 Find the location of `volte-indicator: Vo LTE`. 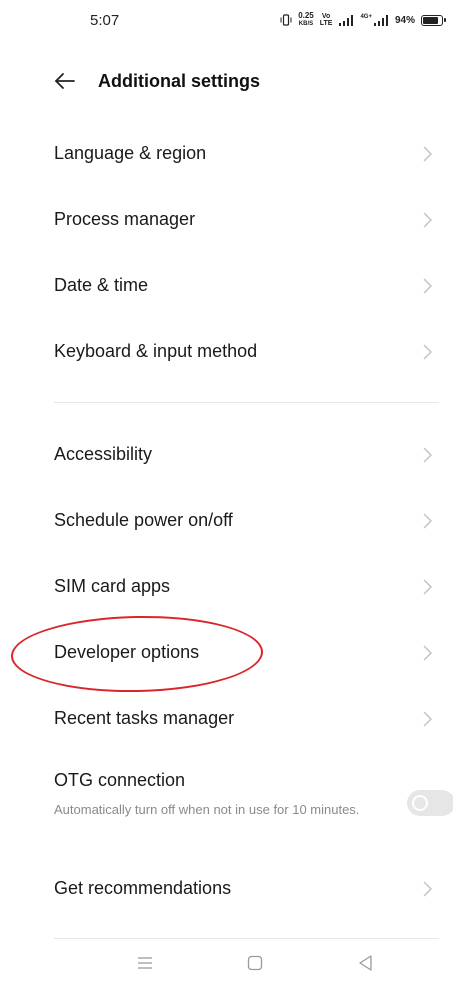

volte-indicator: Vo LTE is located at coordinates (326, 20).